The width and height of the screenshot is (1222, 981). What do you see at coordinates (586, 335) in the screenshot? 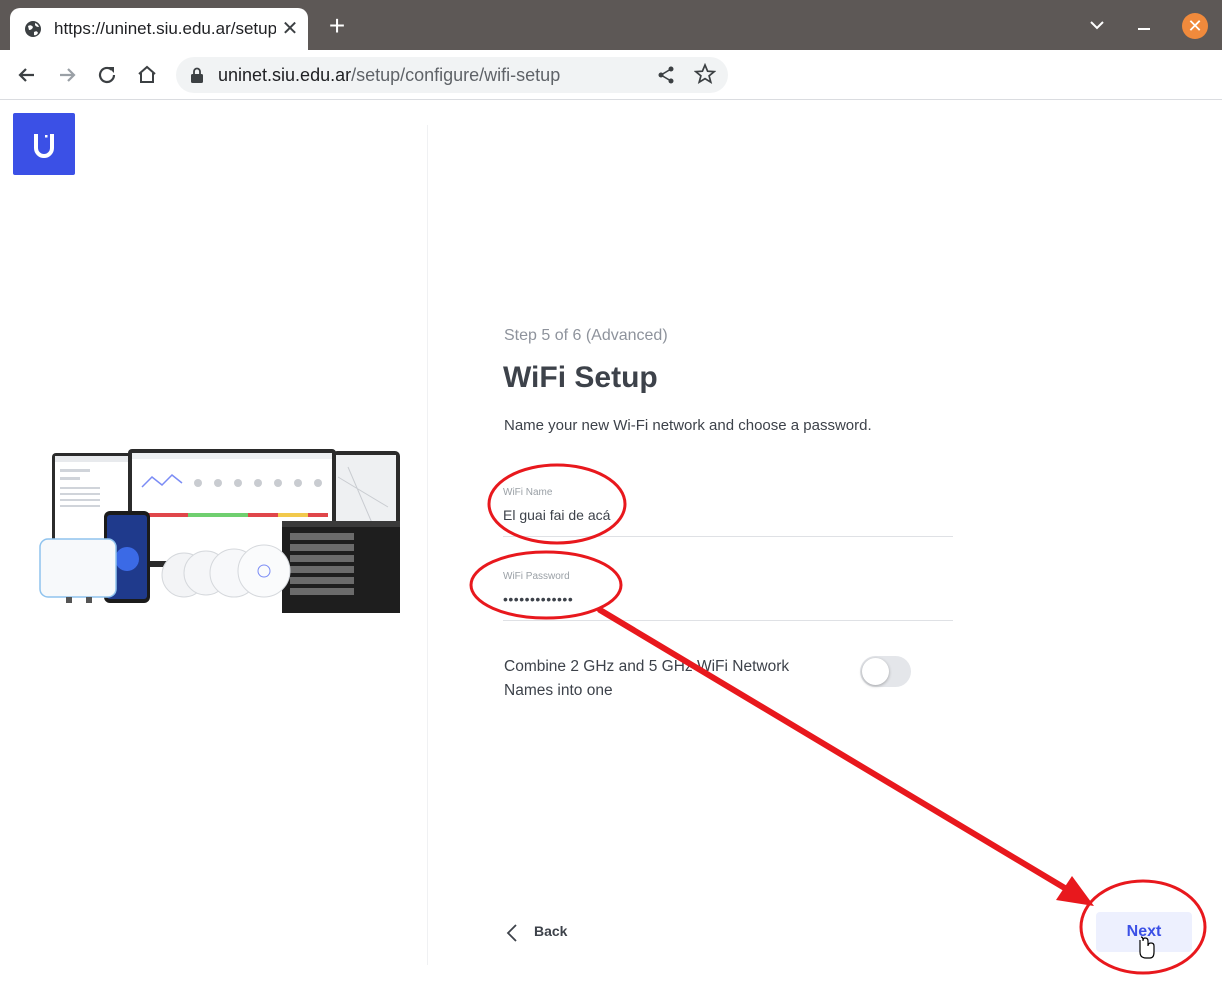
I see `step-indicator: Step 5 of 6 (Advanced)` at bounding box center [586, 335].